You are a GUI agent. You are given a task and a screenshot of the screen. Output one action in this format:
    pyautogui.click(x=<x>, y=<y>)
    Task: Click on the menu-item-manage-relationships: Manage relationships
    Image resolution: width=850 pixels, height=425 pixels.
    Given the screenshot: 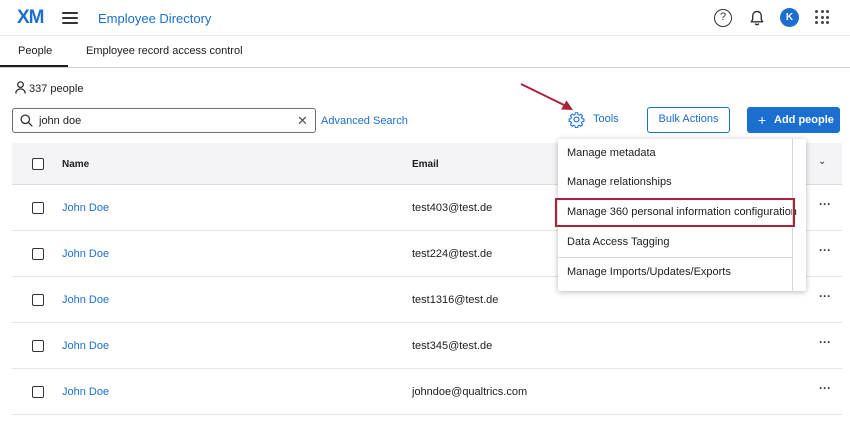 What is the action you would take?
    pyautogui.click(x=675, y=182)
    